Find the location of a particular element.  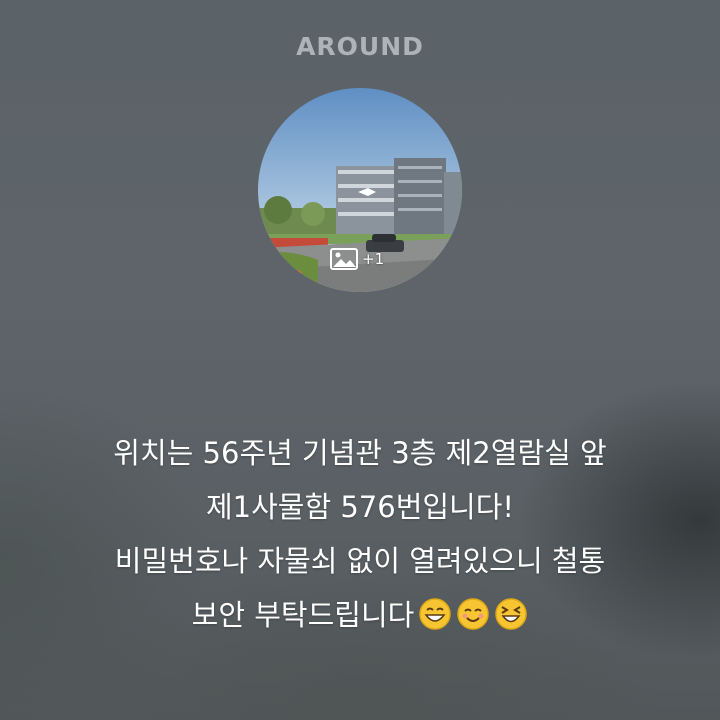

image-icon is located at coordinates (344, 259).